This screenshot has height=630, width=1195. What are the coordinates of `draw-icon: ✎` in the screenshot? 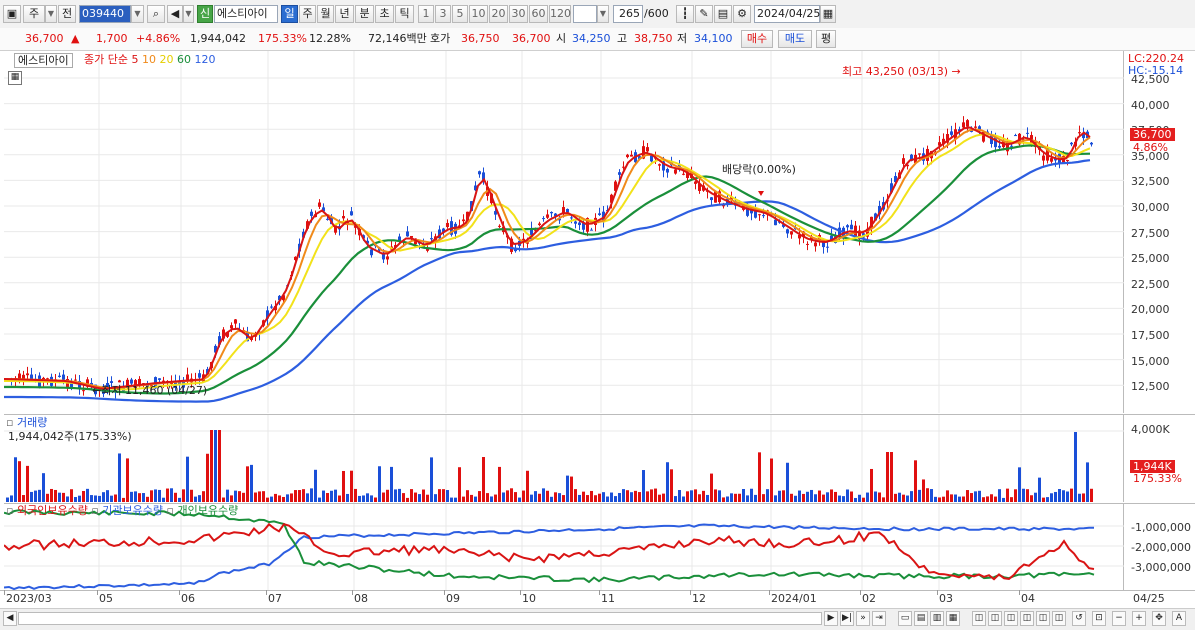 It's located at (704, 14).